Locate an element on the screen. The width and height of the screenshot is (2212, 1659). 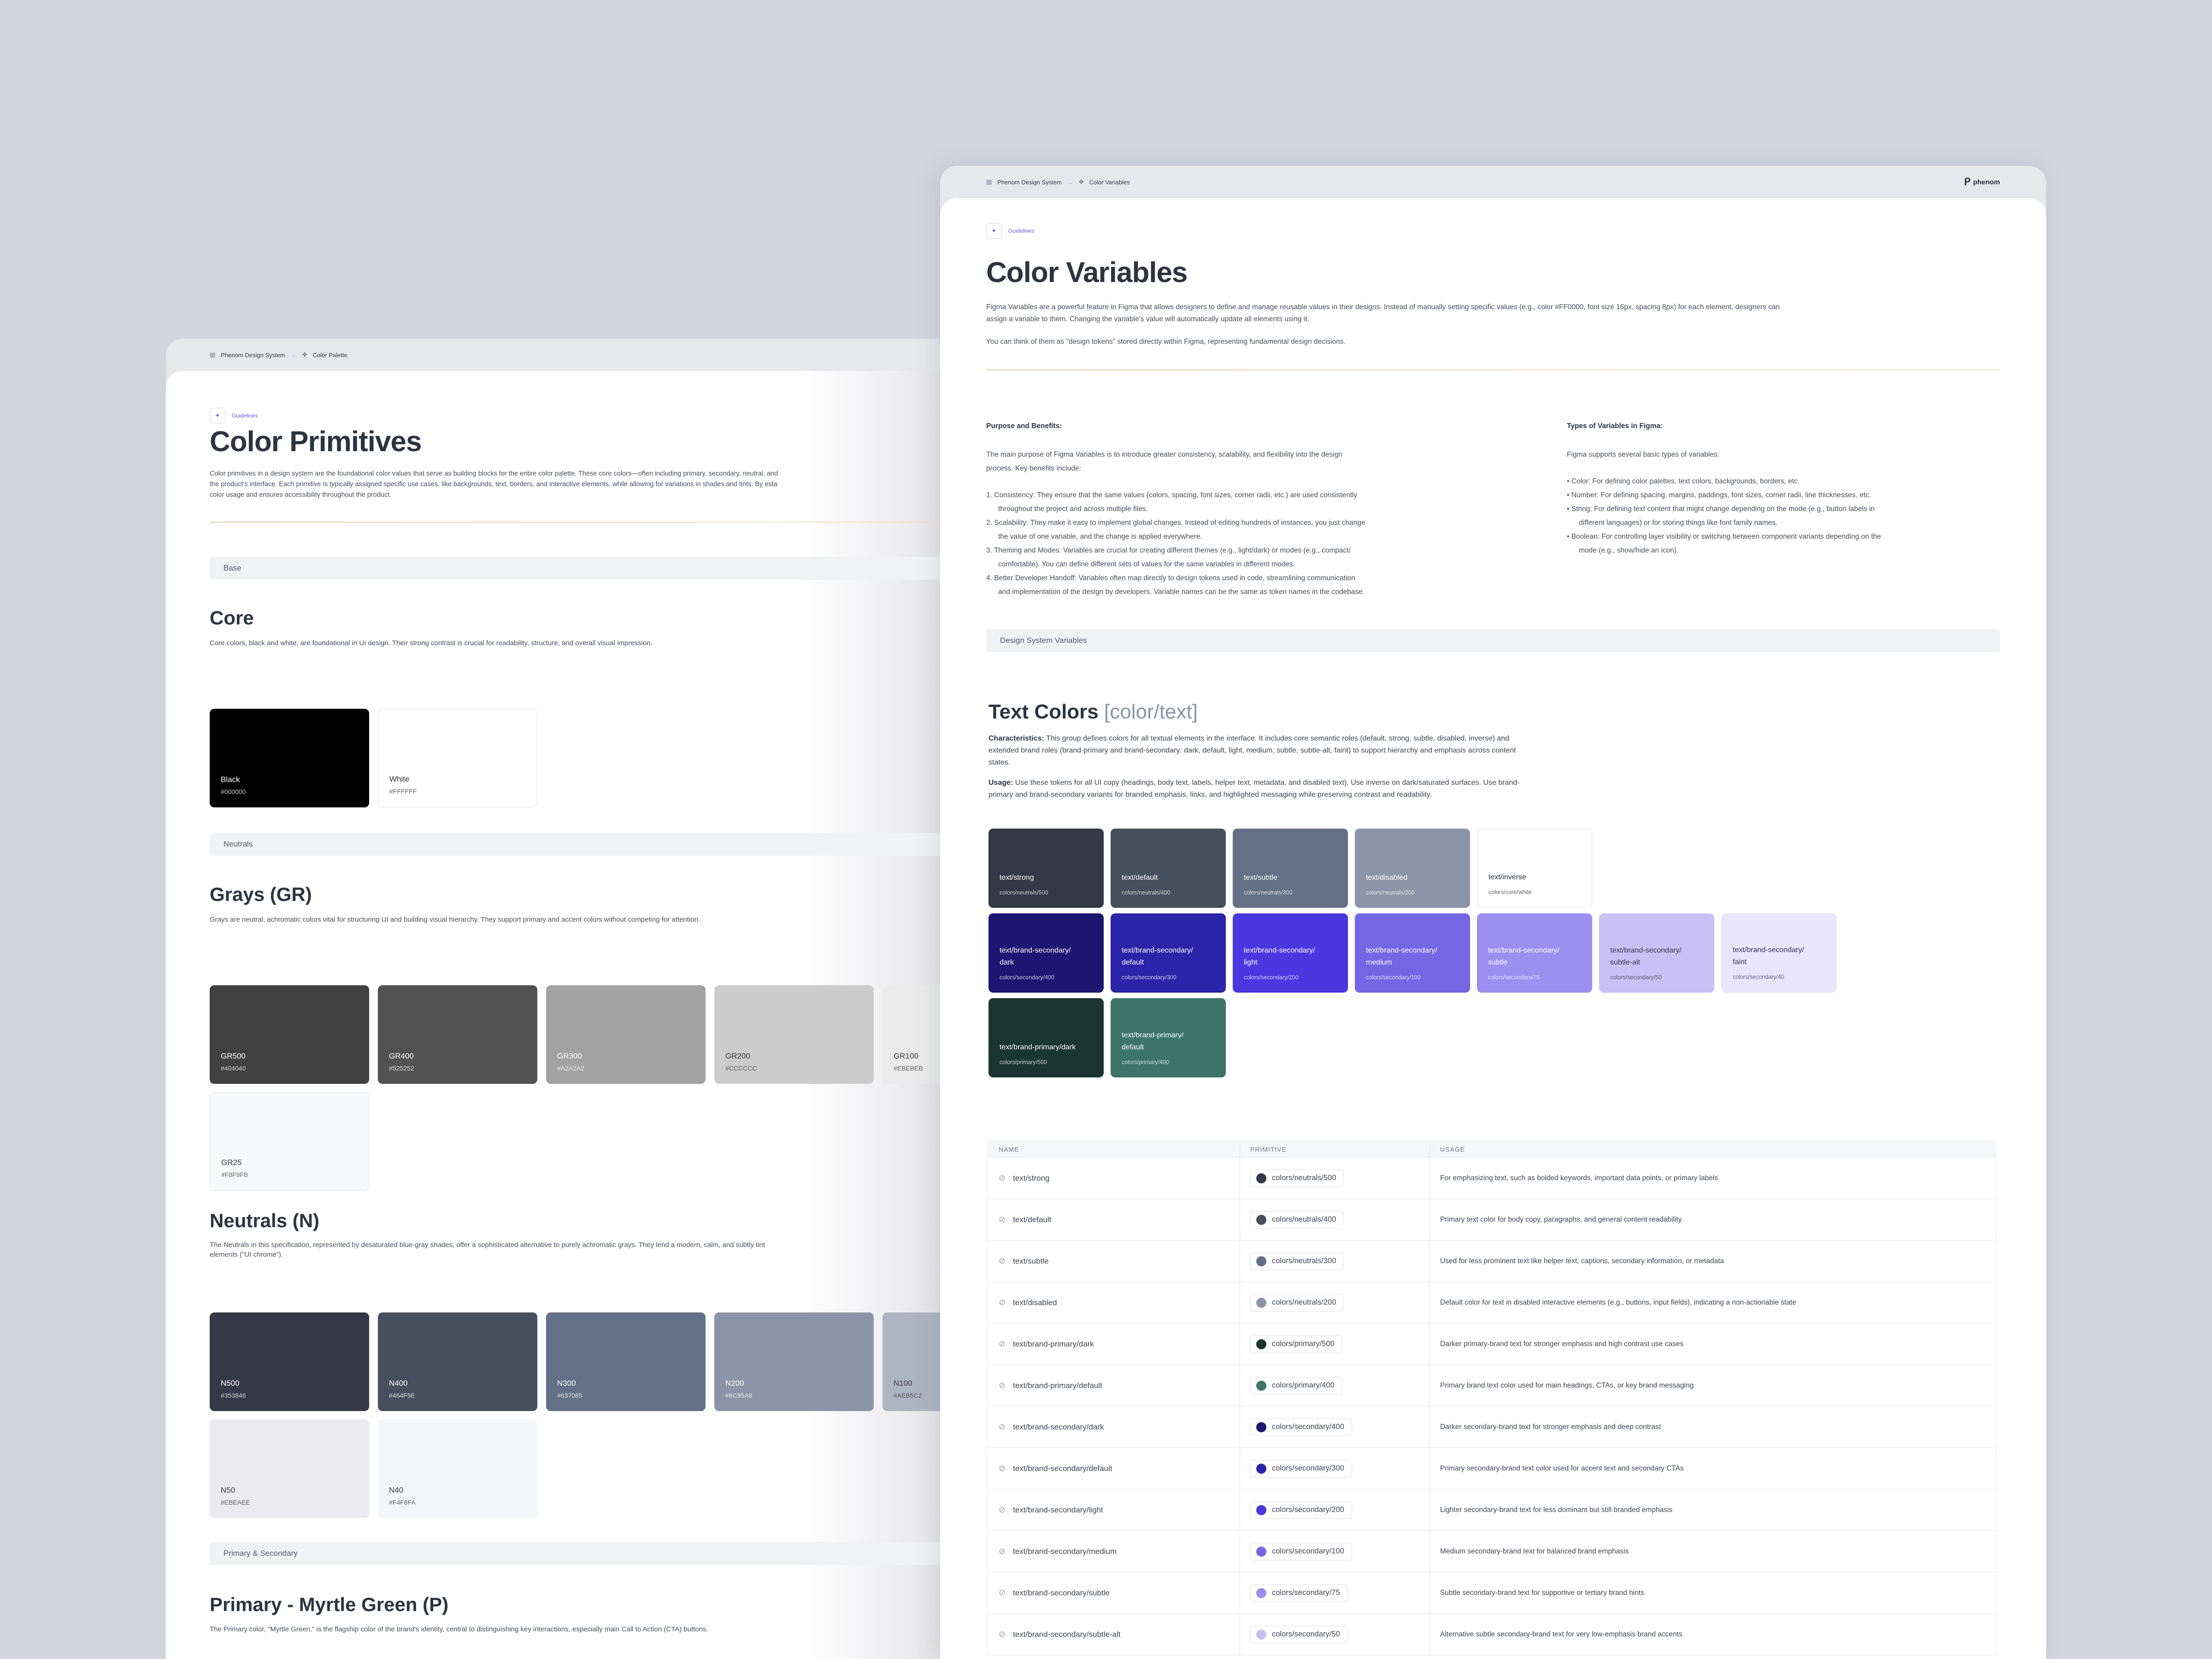
divider is located at coordinates (1493, 370).